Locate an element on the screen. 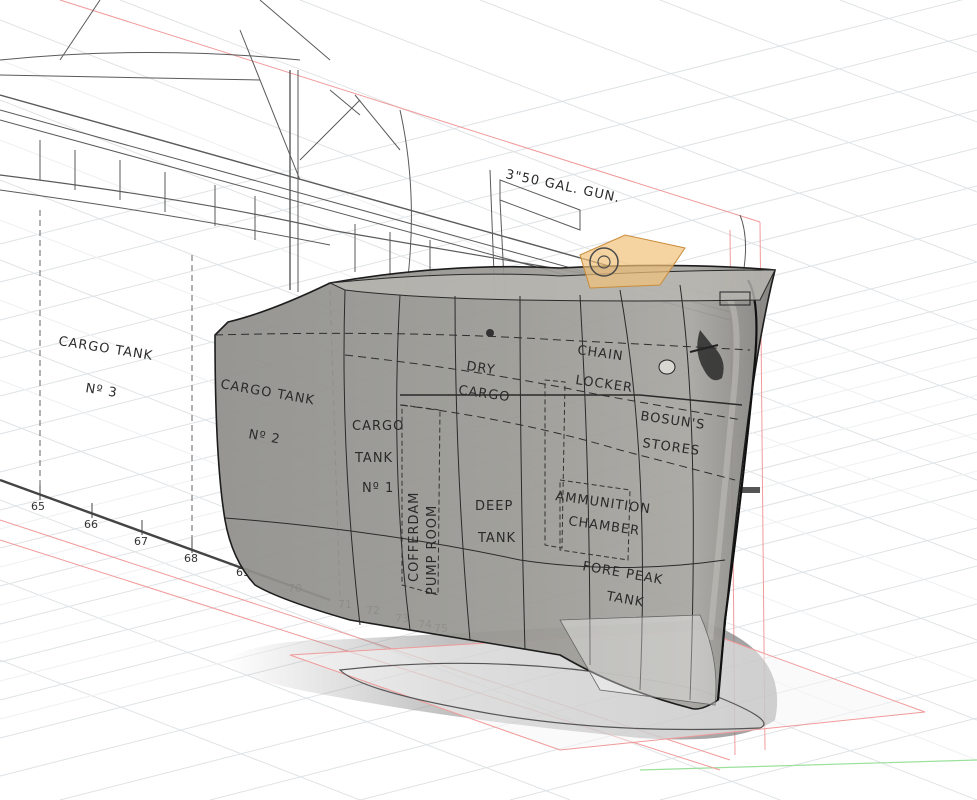 This screenshot has width=977, height=800. frame-65: 65 is located at coordinates (38, 506).